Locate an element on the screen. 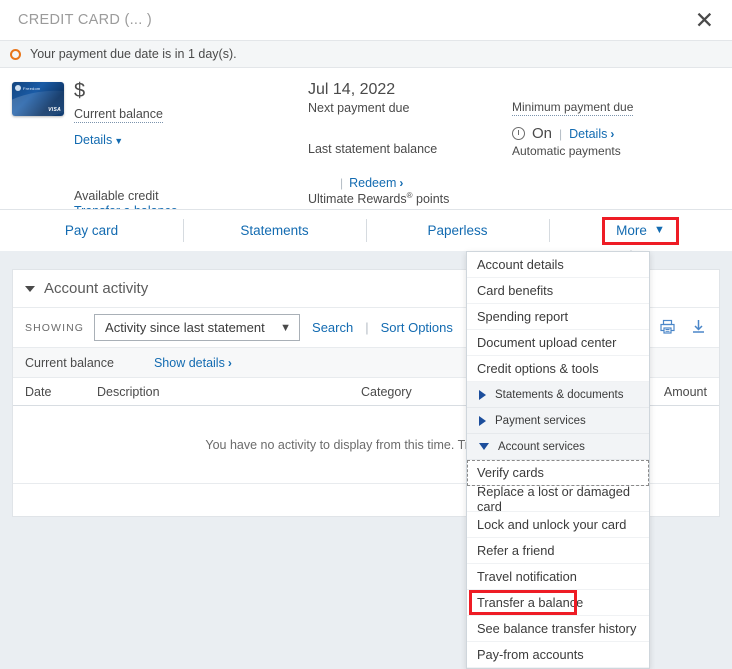 The height and width of the screenshot is (669, 732). column-header-date: Date is located at coordinates (38, 391).